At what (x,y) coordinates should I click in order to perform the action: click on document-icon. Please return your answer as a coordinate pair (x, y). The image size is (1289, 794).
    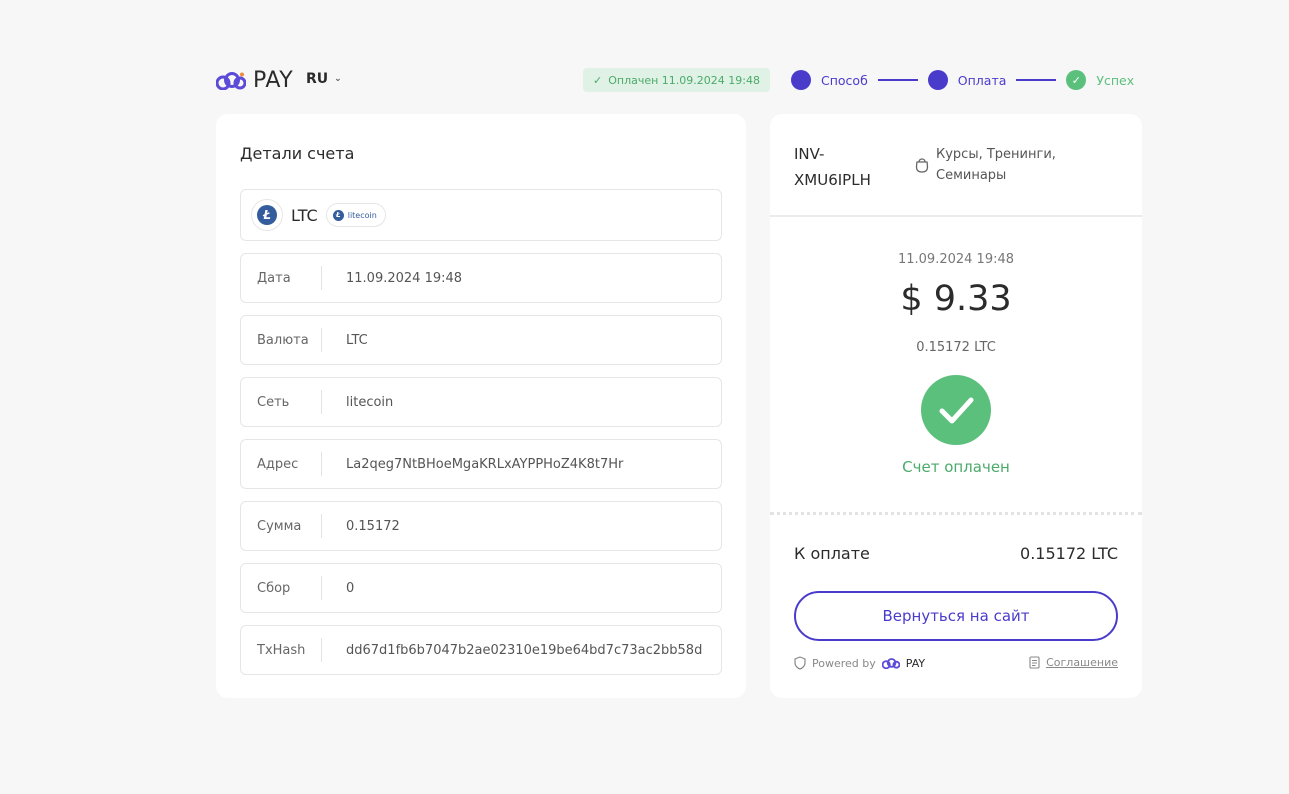
    Looking at the image, I should click on (1034, 662).